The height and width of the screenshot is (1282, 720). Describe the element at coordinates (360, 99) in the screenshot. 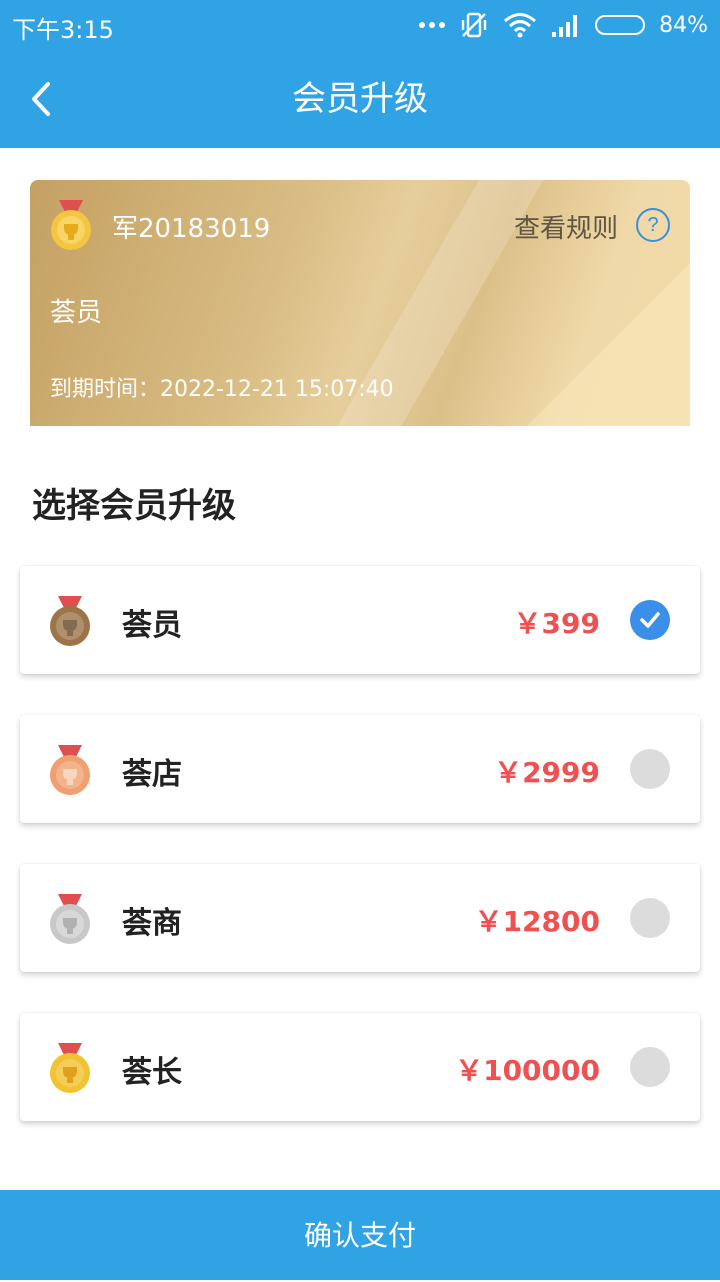

I see `page-title: 会员升级` at that location.